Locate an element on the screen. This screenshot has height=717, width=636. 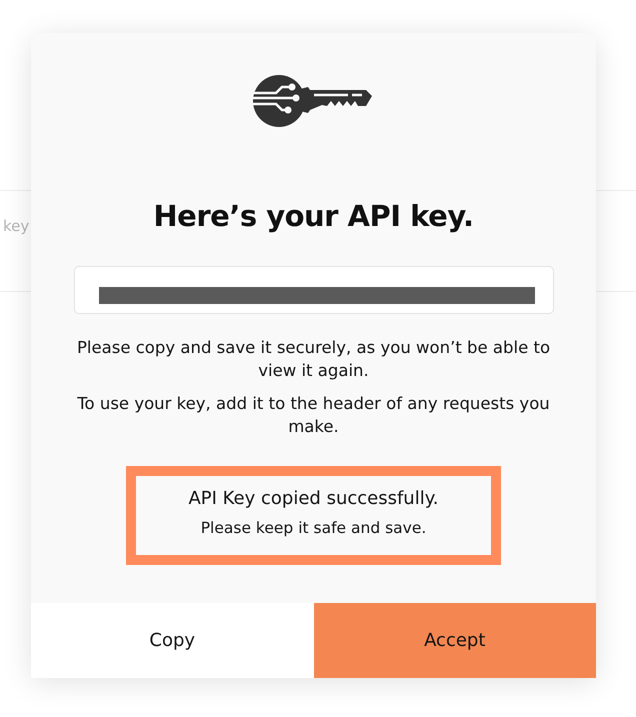
api-key-field is located at coordinates (314, 290).